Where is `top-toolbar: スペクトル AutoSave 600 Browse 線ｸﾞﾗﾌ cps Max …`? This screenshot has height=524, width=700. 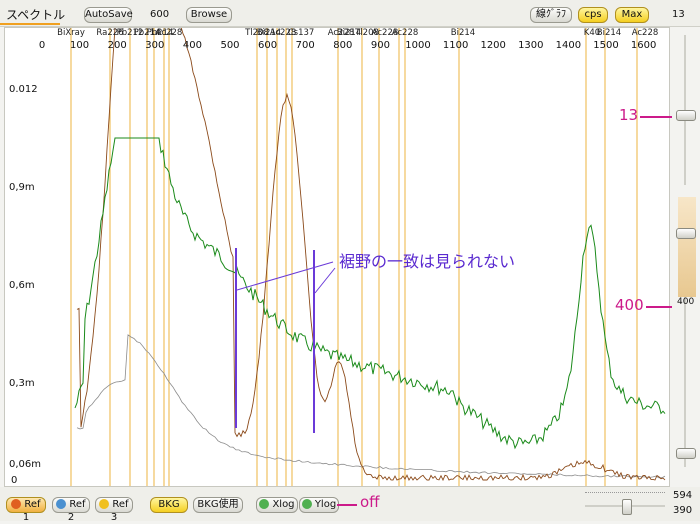
top-toolbar: スペクトル AutoSave 600 Browse 線ｸﾞﾗﾌ cps Max … is located at coordinates (350, 13).